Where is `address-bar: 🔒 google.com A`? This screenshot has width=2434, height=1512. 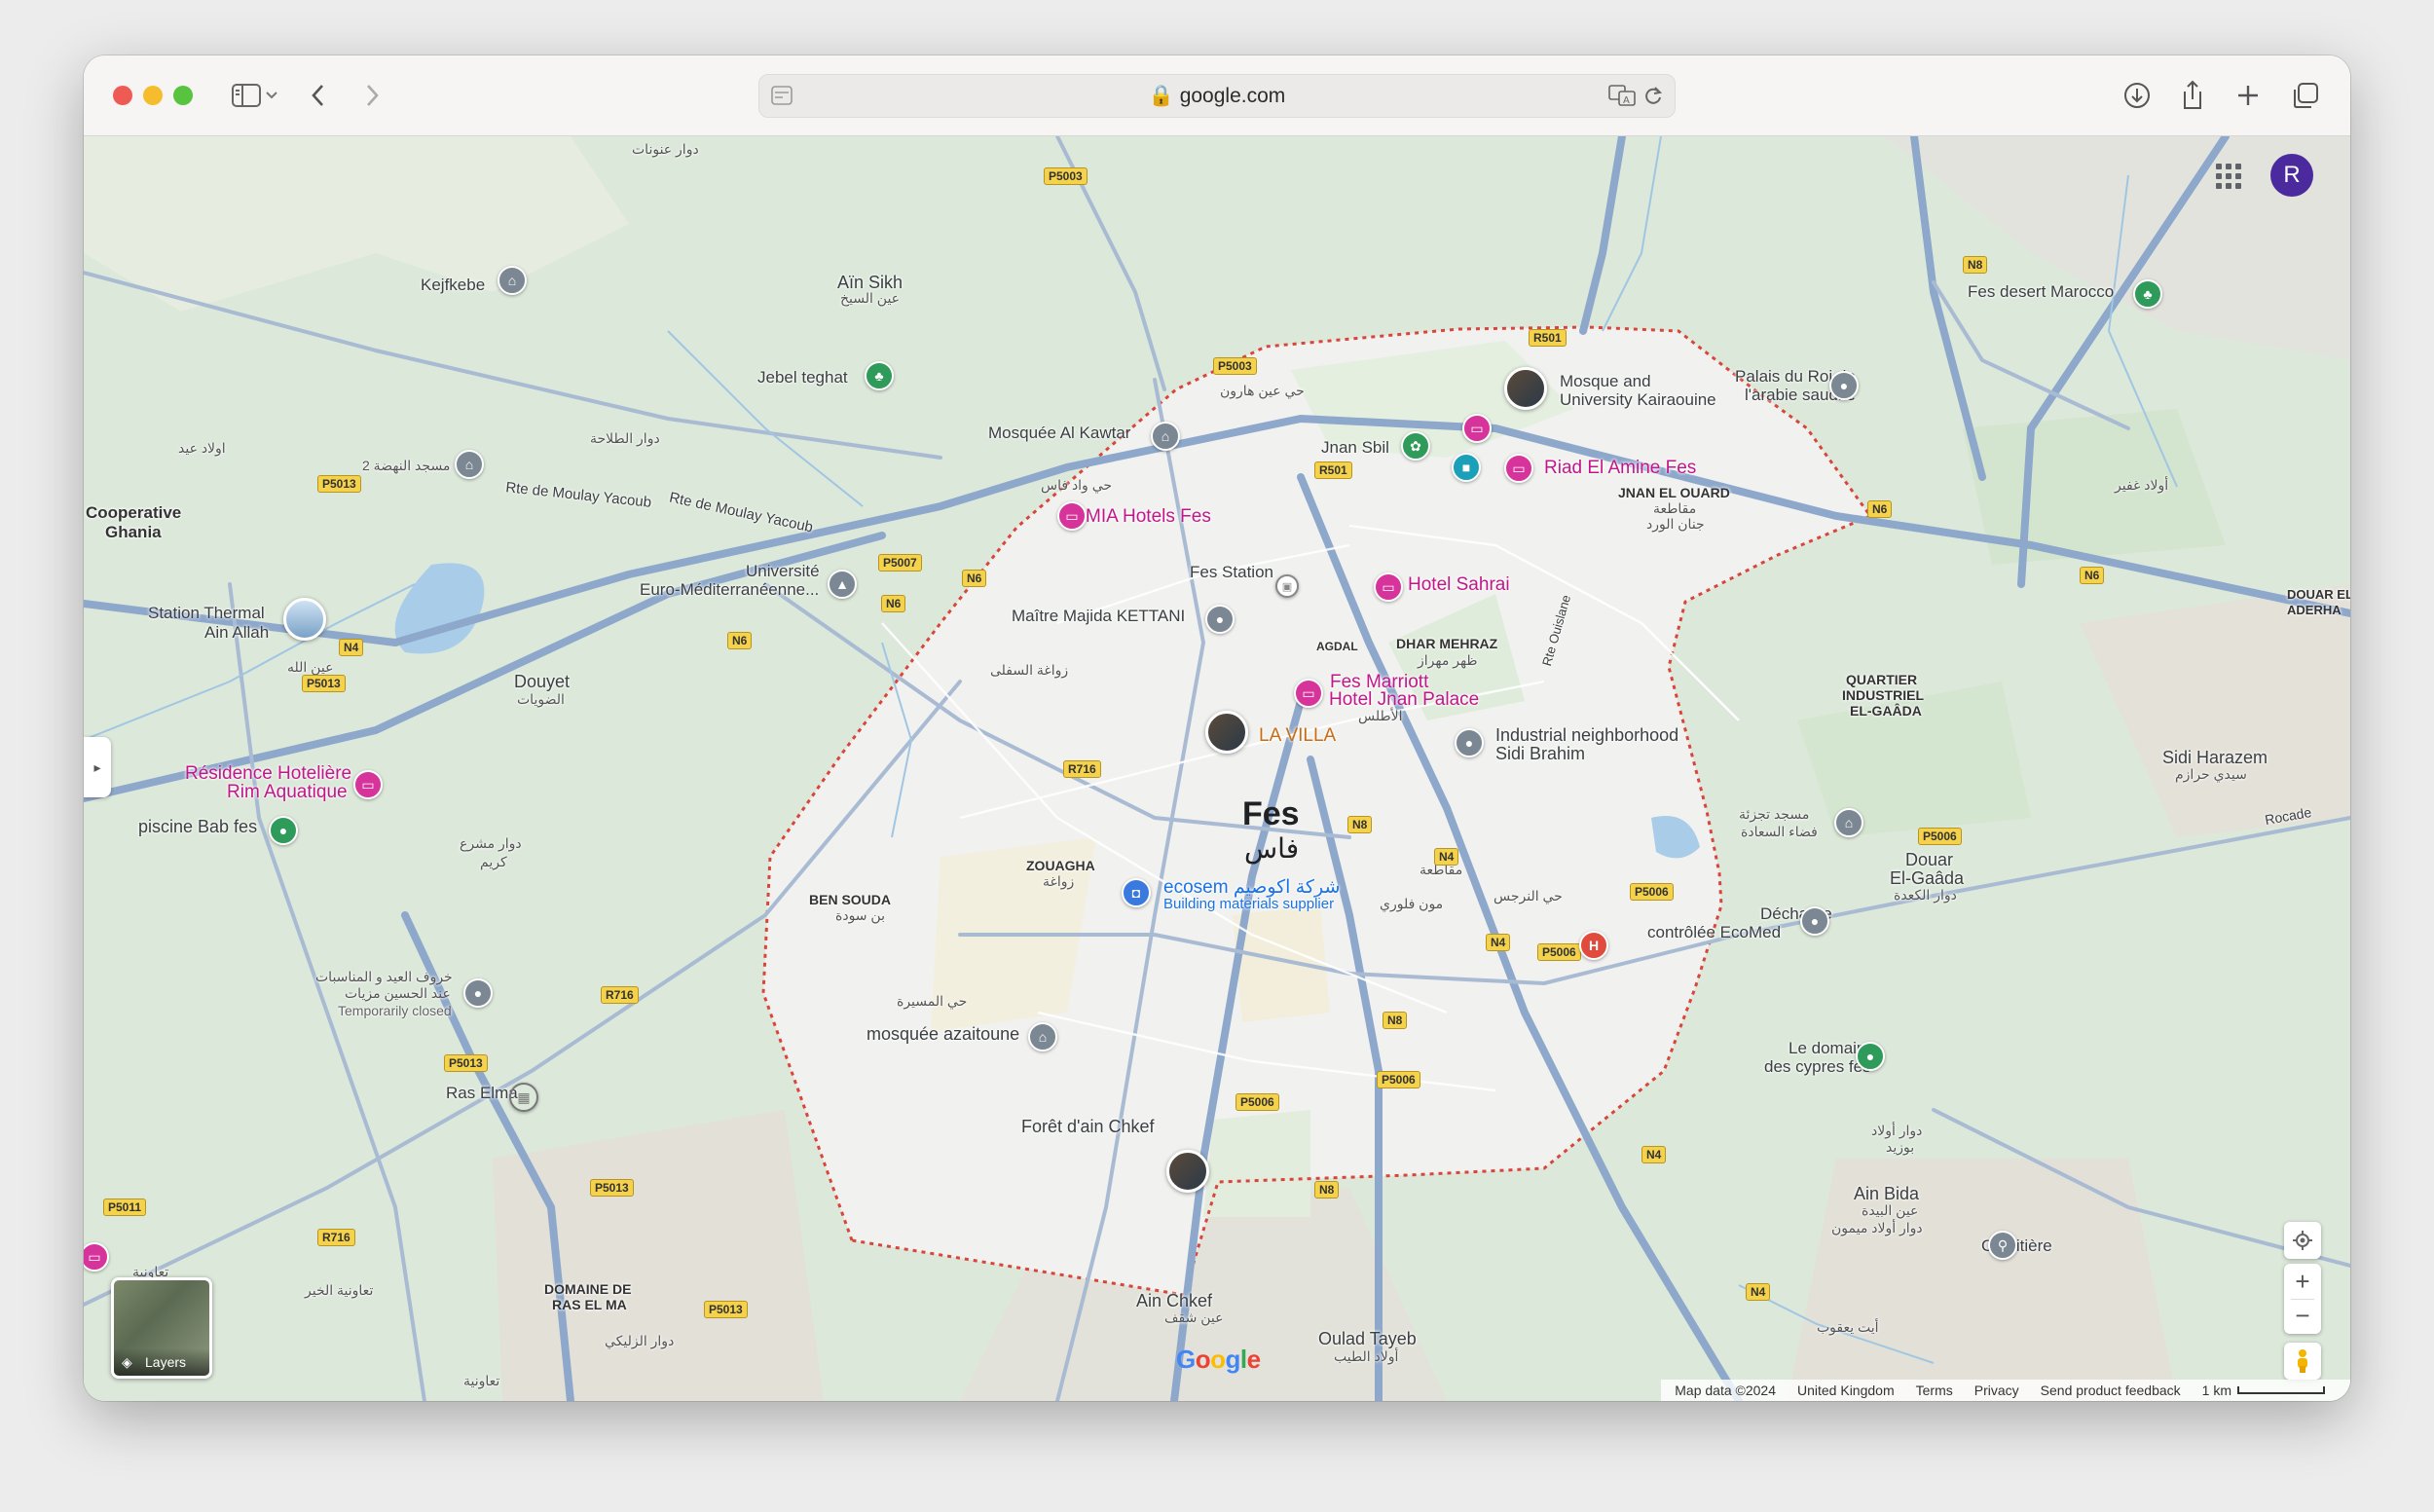
address-bar: 🔒 google.com A is located at coordinates (1217, 96).